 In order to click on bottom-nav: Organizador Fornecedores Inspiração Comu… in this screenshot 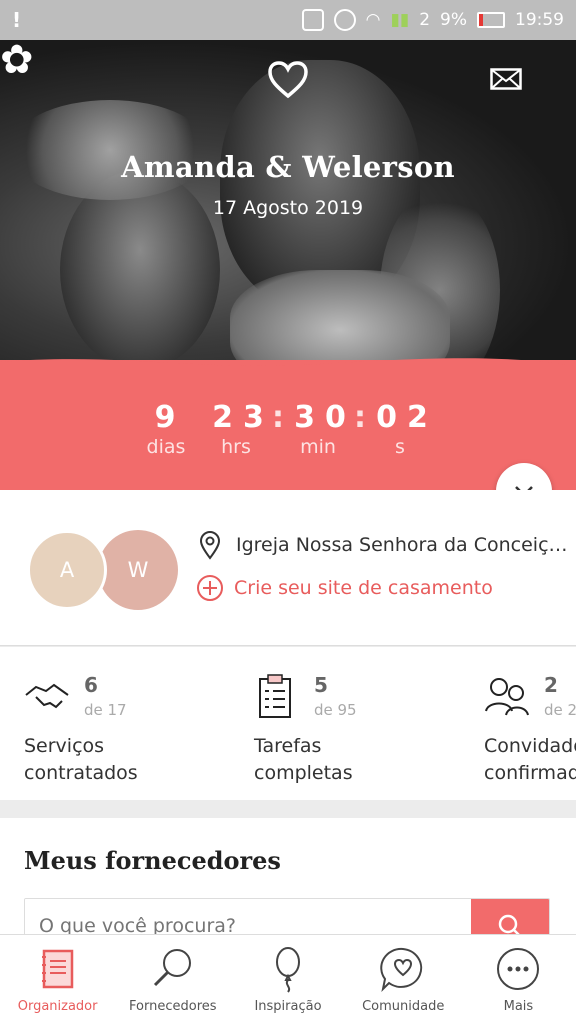, I will do `click(288, 979)`.